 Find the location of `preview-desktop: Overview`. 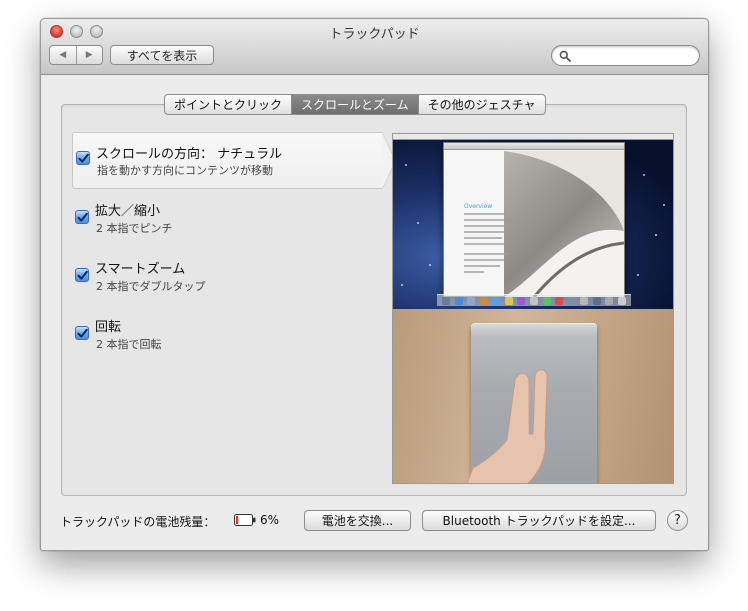

preview-desktop: Overview is located at coordinates (533, 221).